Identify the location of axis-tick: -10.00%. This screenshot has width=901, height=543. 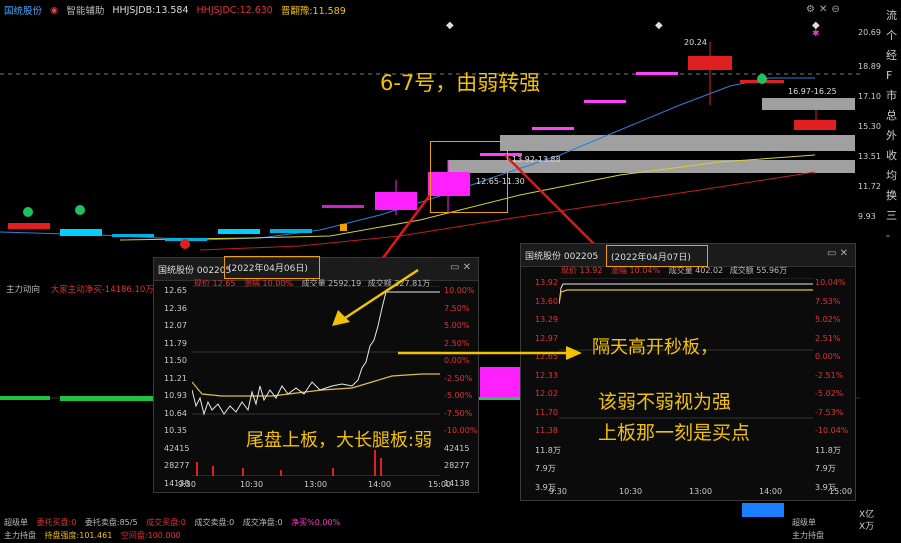
(461, 430).